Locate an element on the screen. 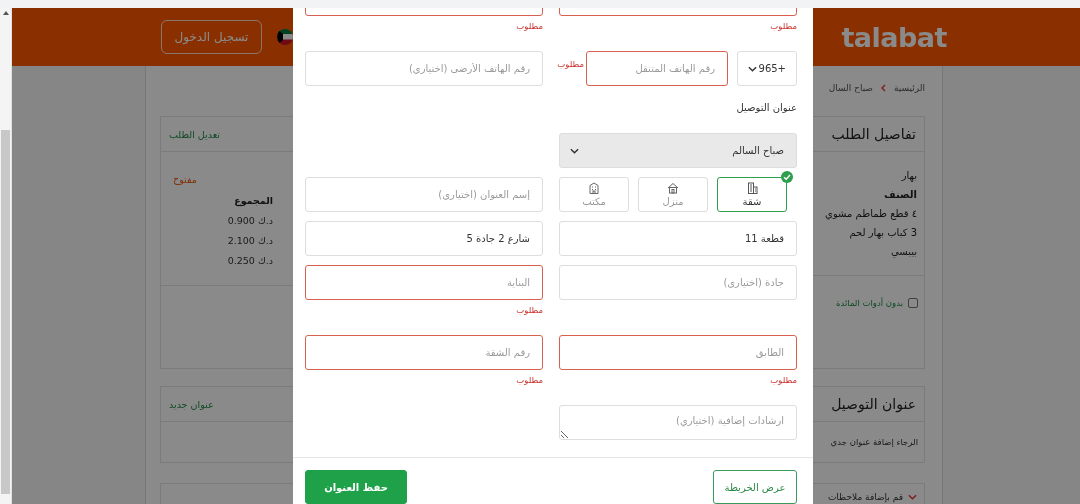 Image resolution: width=1080 pixels, height=504 pixels. input-field: شارع 2 جادة 5 is located at coordinates (424, 238).